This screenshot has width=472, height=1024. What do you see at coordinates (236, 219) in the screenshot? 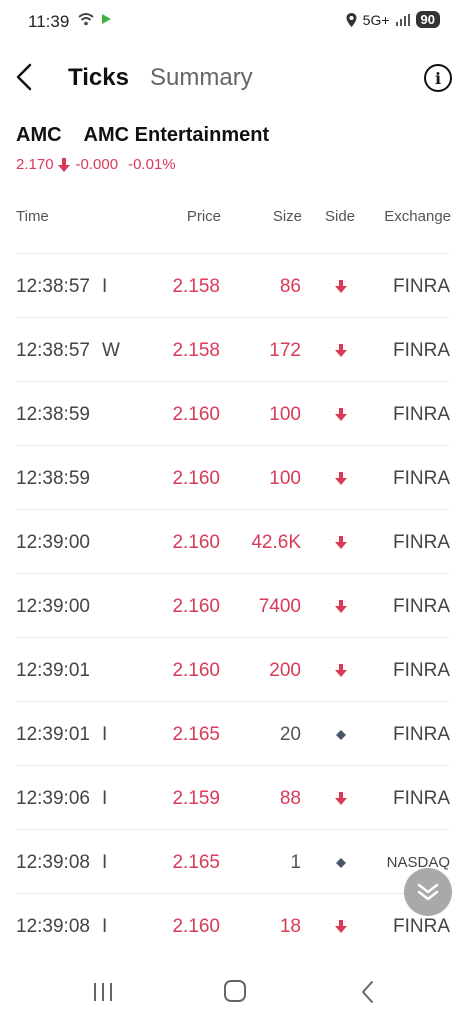
I see `column-header: Time Price Size Side Exchange` at bounding box center [236, 219].